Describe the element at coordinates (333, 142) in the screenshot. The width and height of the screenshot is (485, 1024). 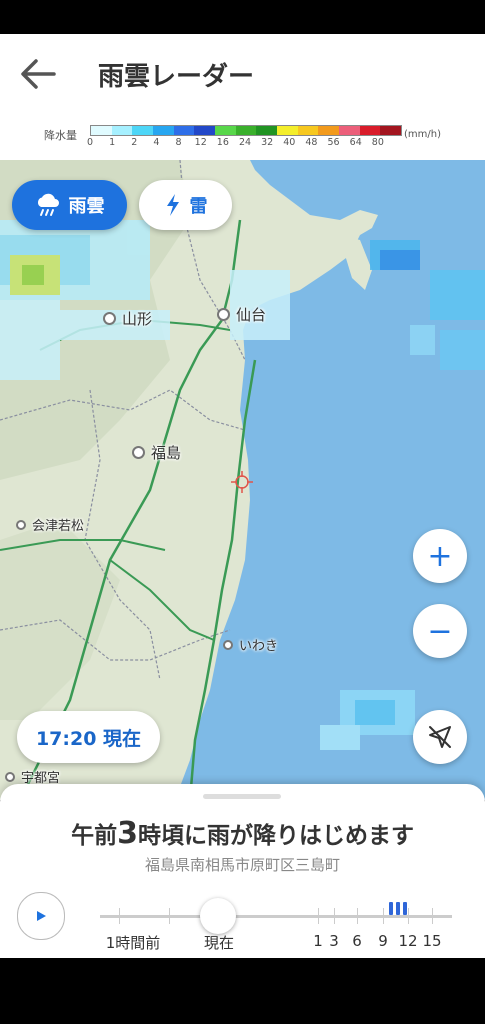
I see `legend-tick-label: 56` at that location.